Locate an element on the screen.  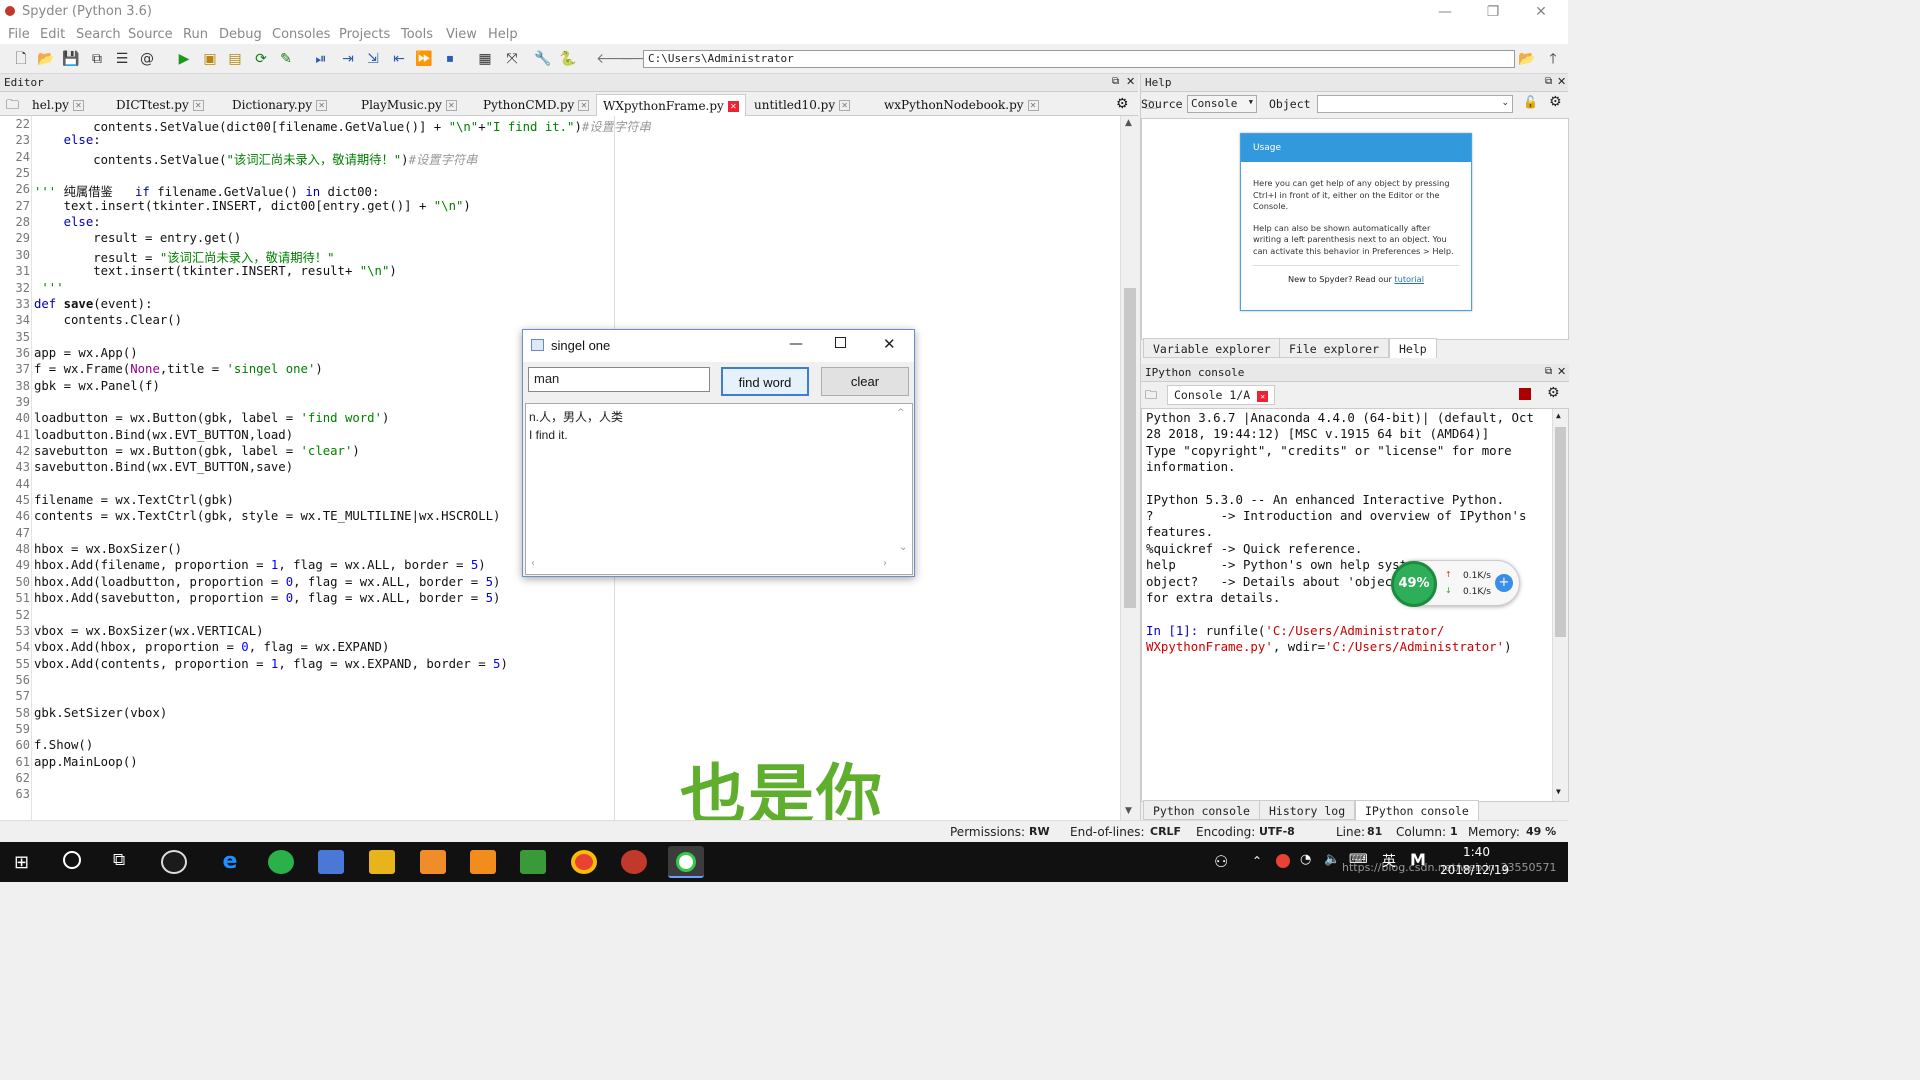
open-folder-icon: 📂 is located at coordinates (46, 59).